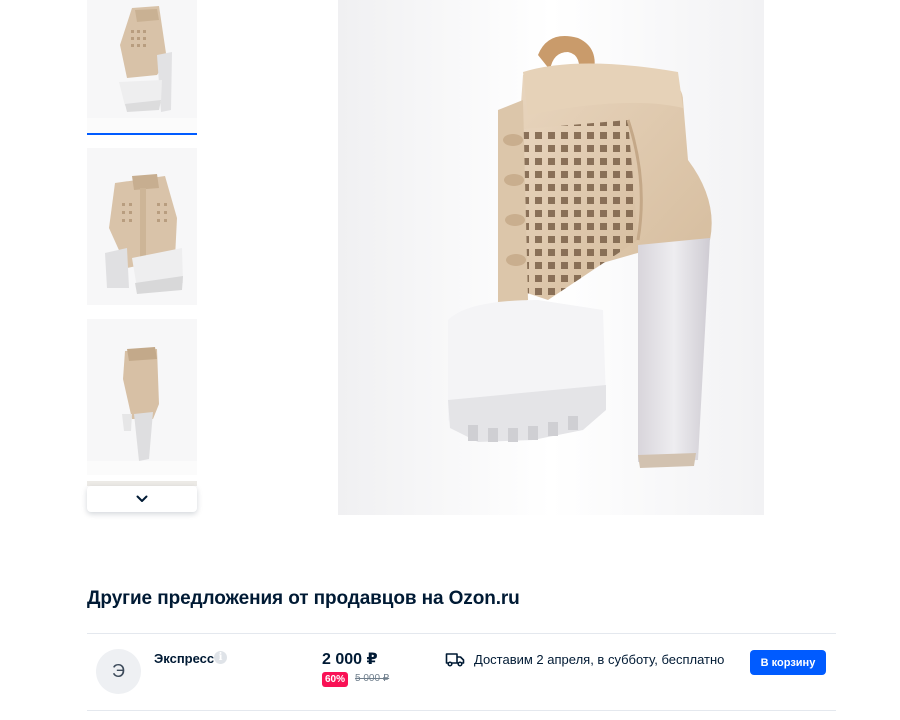 The image size is (900, 720). Describe the element at coordinates (599, 659) in the screenshot. I see `delivery-info: Доставим 2 апреля, в субботу, бесплатно` at that location.